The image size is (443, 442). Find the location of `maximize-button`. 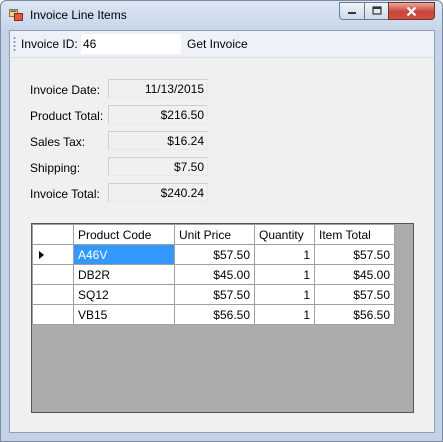

maximize-button is located at coordinates (376, 11).